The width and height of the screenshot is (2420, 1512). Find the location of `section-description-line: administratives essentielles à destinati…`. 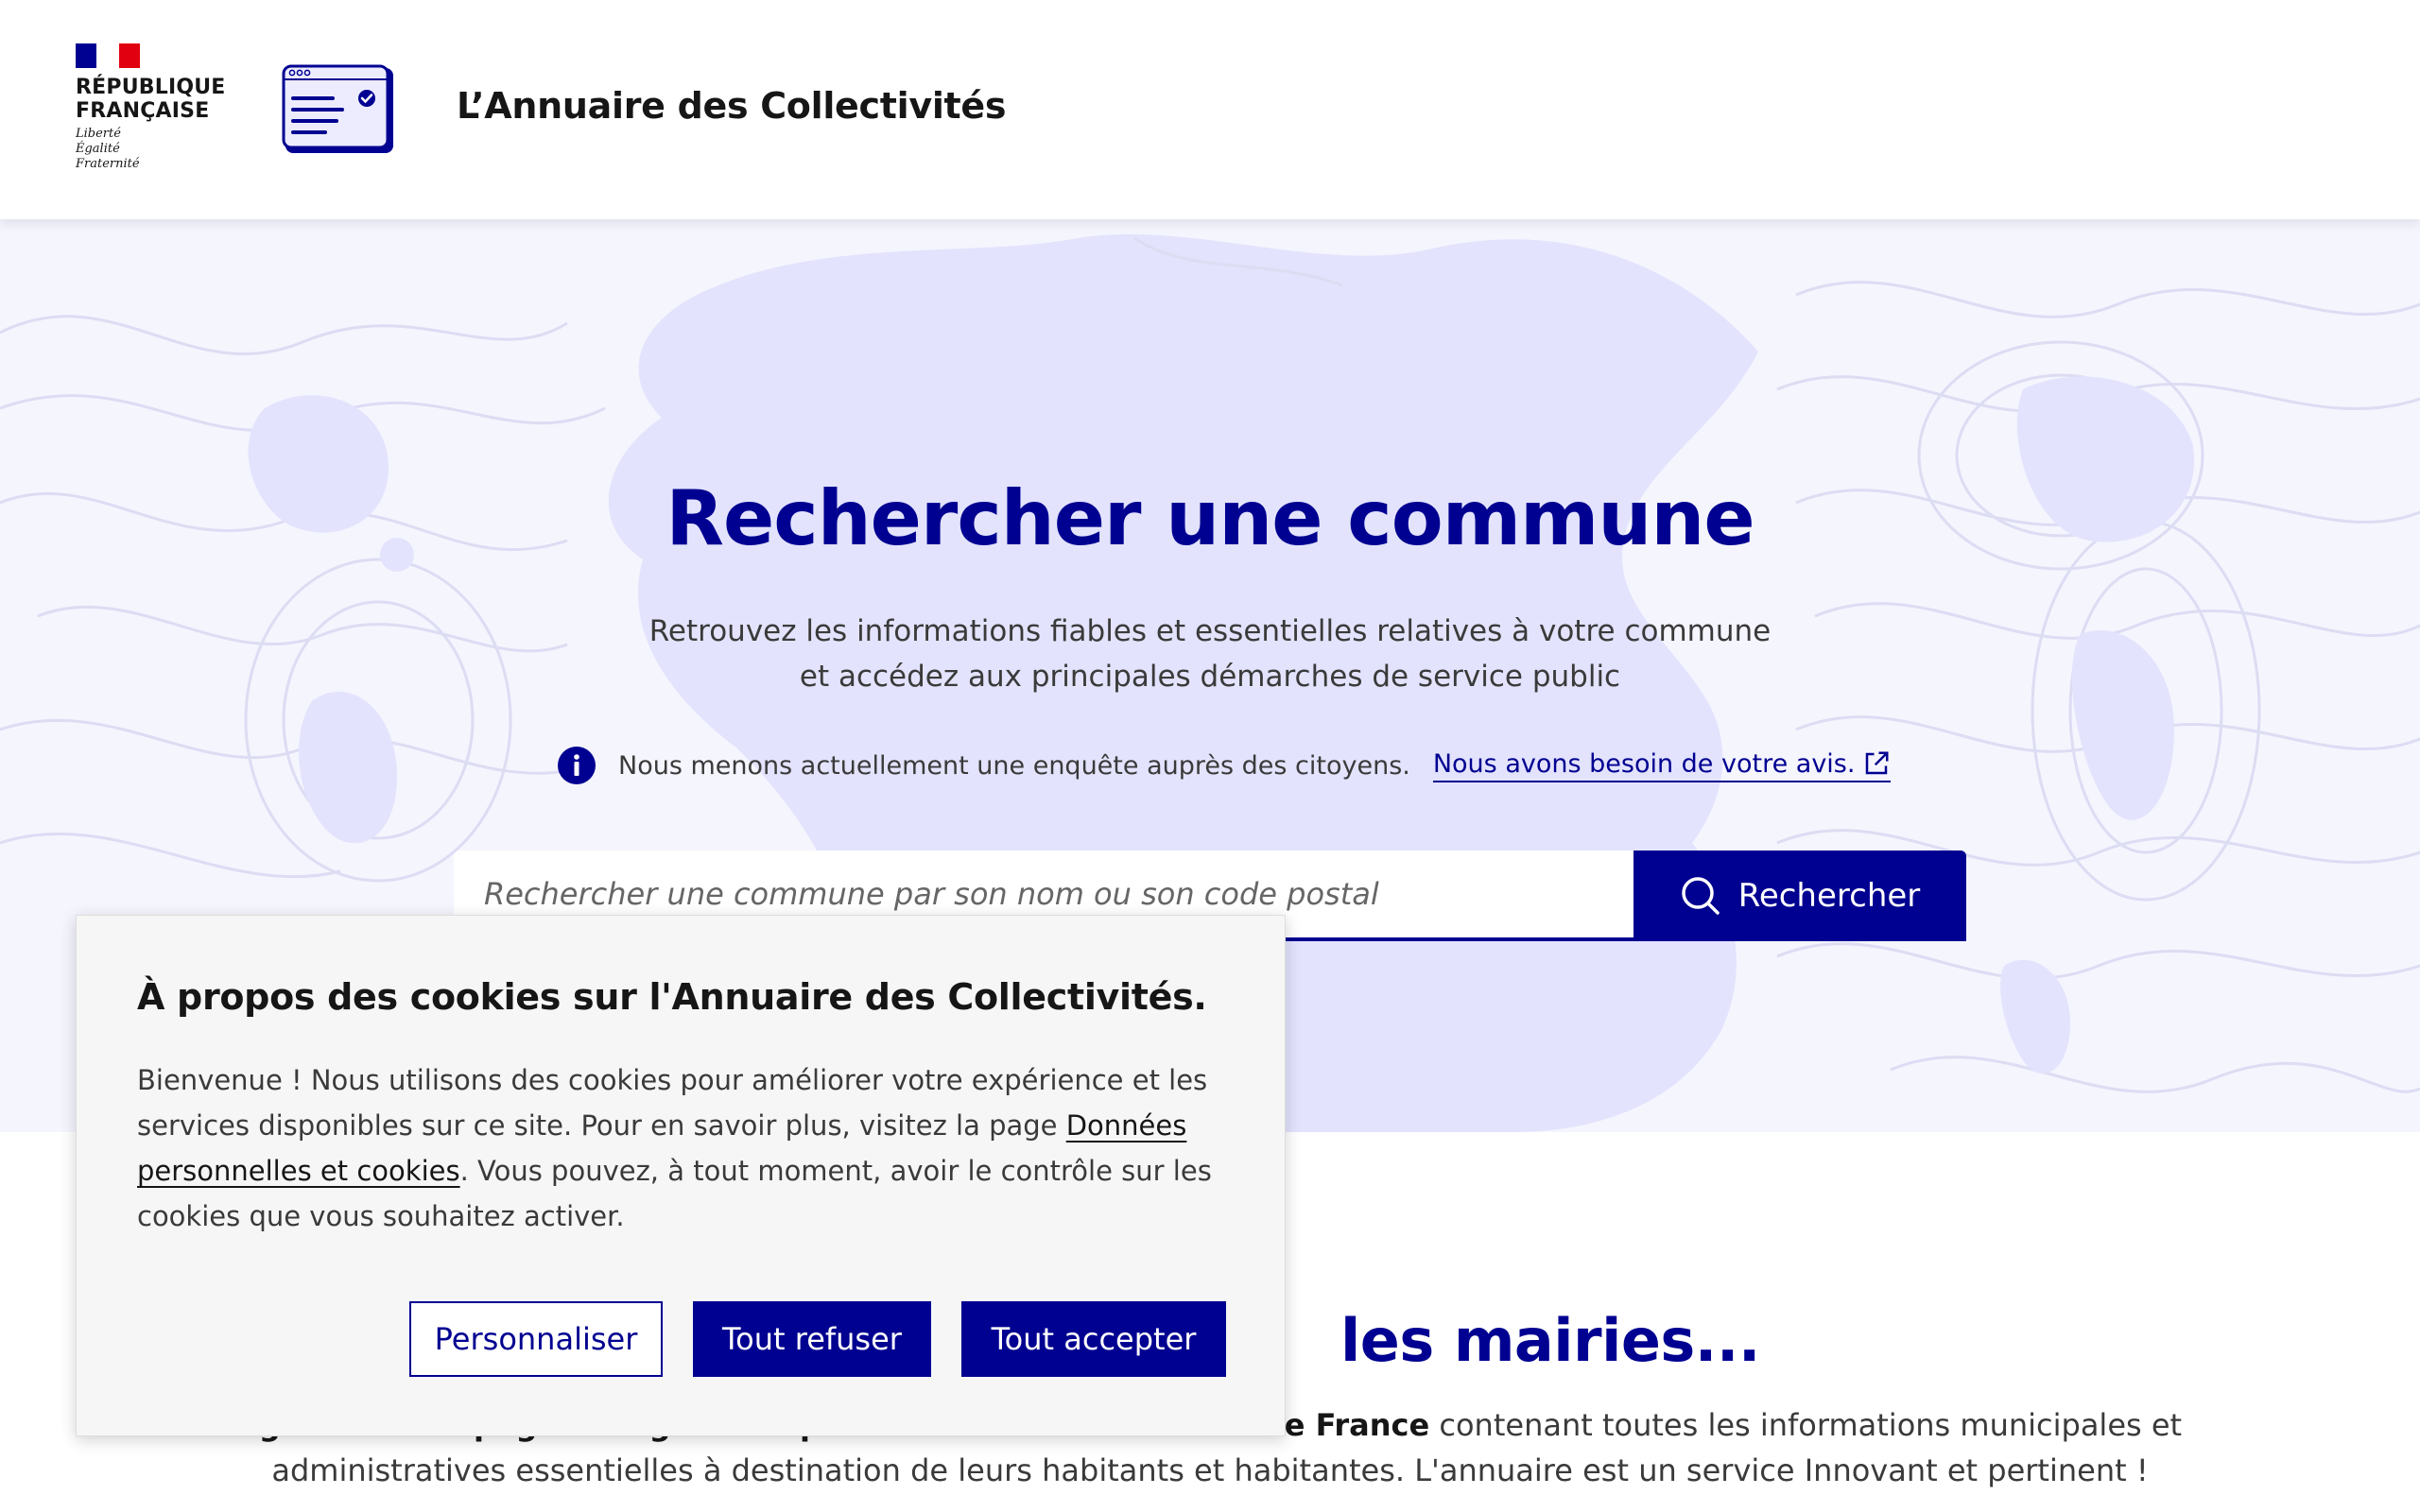

section-description-line: administratives essentielles à destinati… is located at coordinates (1210, 1470).